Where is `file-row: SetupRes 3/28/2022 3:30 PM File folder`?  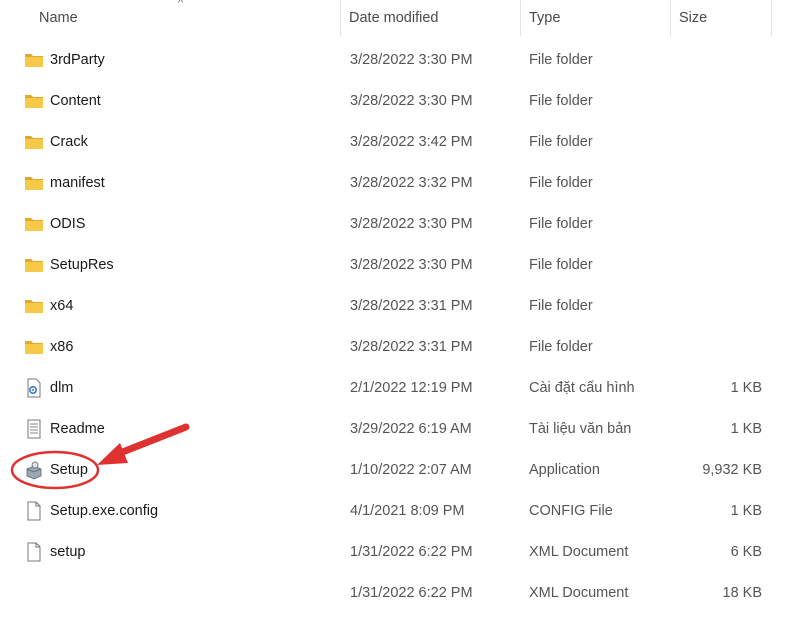 file-row: SetupRes 3/28/2022 3:30 PM File folder is located at coordinates (393, 265).